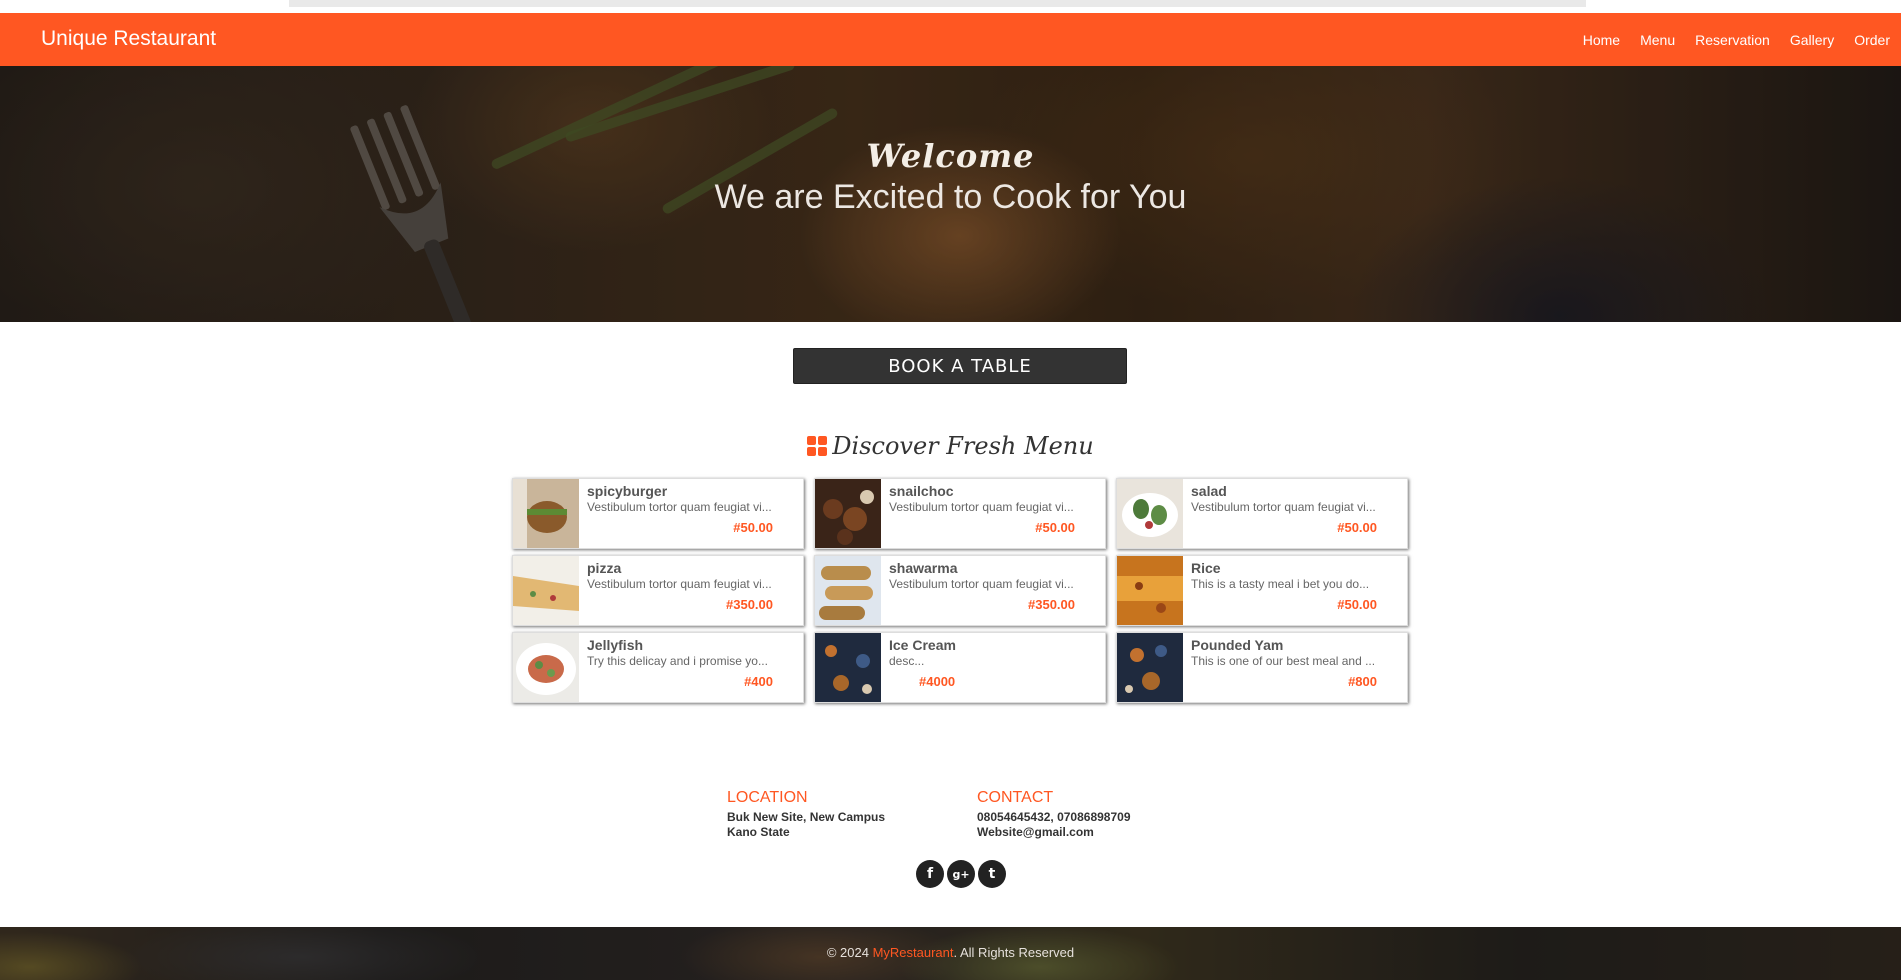  I want to click on nav-reservation: Reservation, so click(1732, 40).